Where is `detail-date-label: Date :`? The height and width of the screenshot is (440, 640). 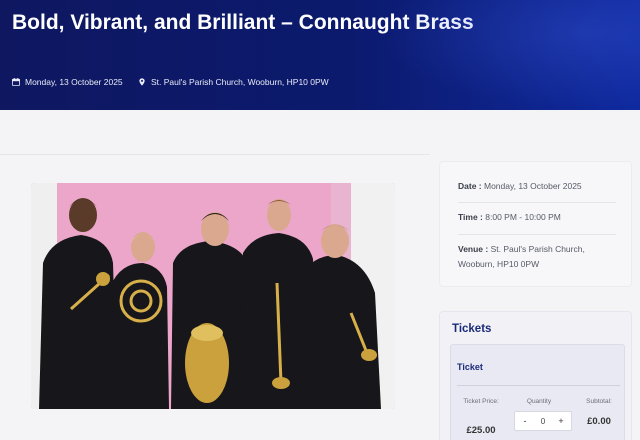 detail-date-label: Date : is located at coordinates (470, 186).